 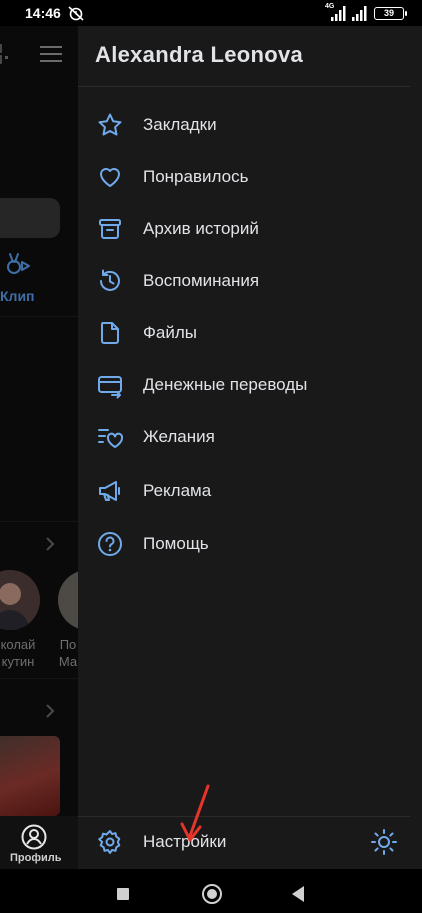 What do you see at coordinates (110, 229) in the screenshot?
I see `archive-icon` at bounding box center [110, 229].